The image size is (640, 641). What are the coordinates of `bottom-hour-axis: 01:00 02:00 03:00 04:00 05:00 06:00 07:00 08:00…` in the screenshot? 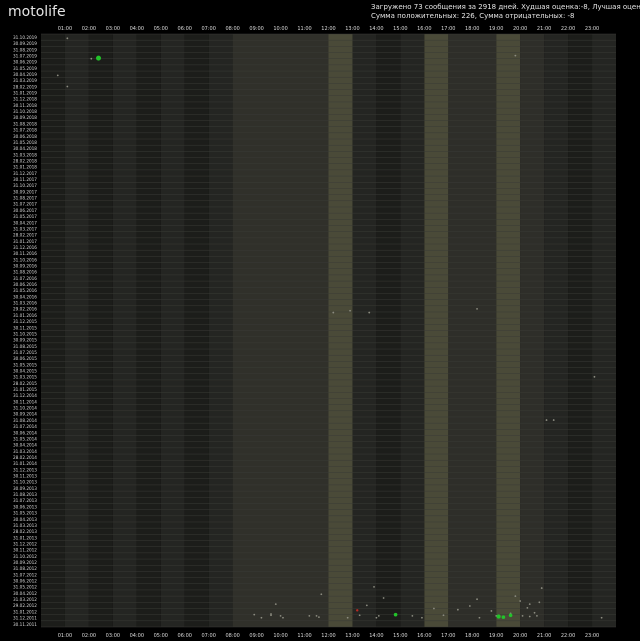 It's located at (329, 636).